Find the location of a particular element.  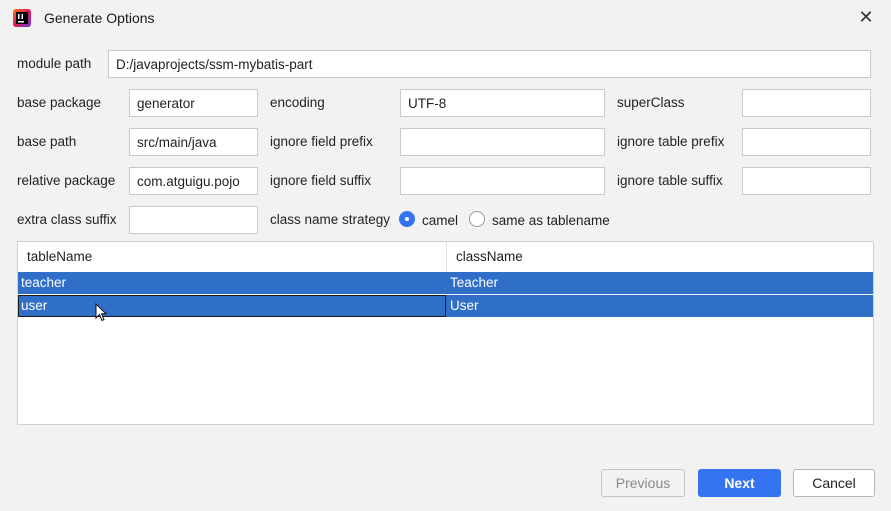

intellij-app-icon is located at coordinates (22, 18).